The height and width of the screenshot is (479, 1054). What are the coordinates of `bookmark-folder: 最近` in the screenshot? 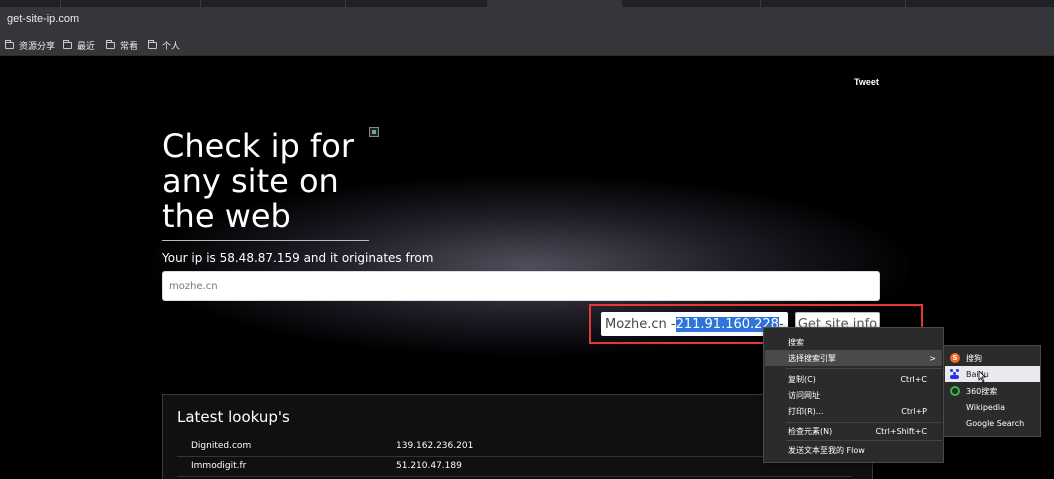 It's located at (79, 45).